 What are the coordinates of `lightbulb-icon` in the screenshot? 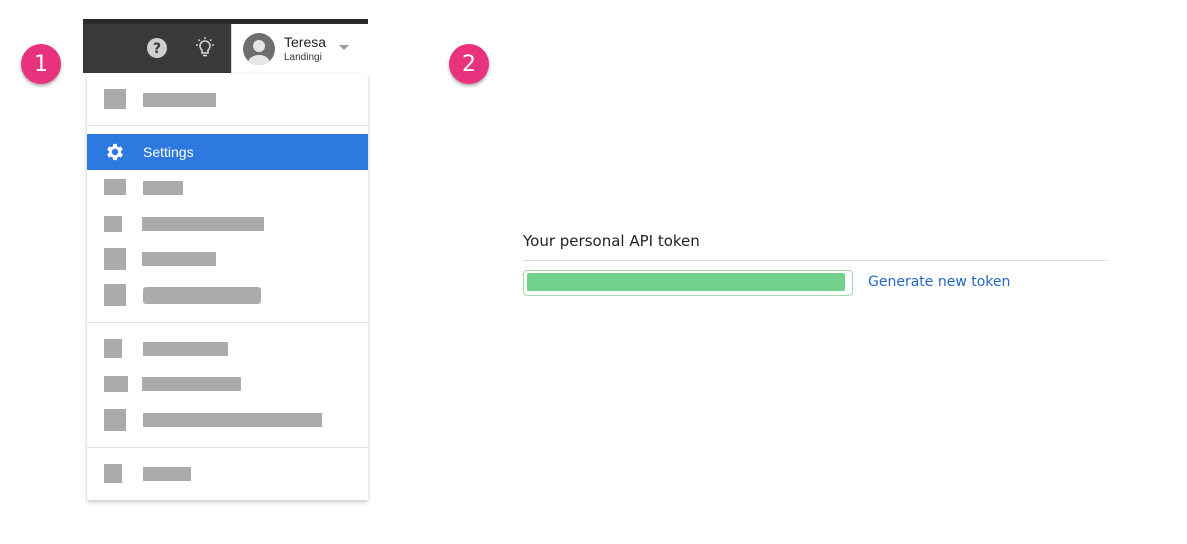 It's located at (205, 47).